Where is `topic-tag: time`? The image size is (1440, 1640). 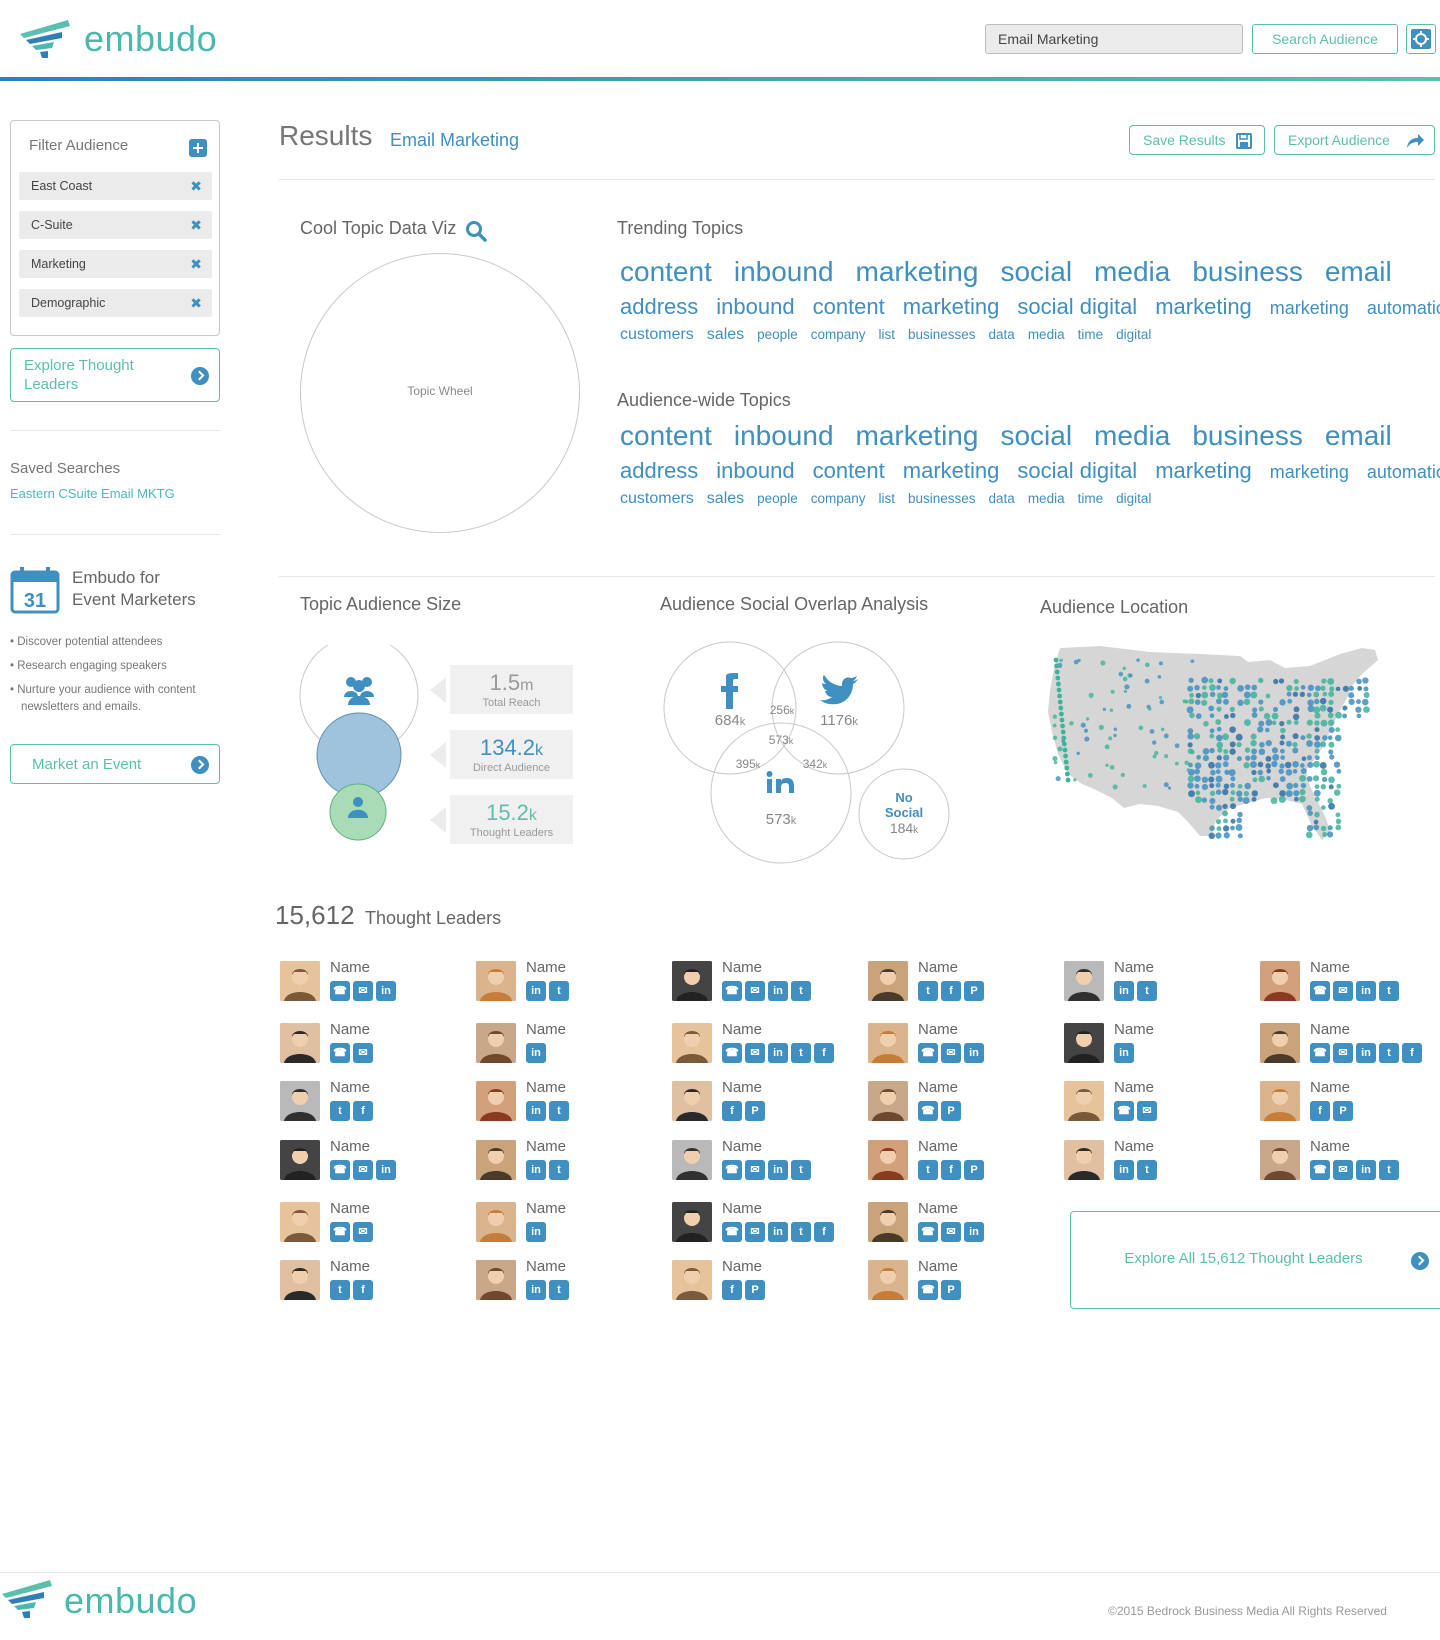 topic-tag: time is located at coordinates (1091, 498).